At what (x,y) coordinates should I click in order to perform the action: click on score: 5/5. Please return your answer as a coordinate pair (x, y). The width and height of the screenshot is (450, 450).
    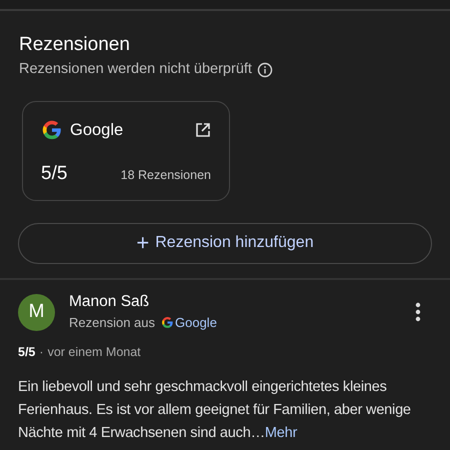
    Looking at the image, I should click on (54, 174).